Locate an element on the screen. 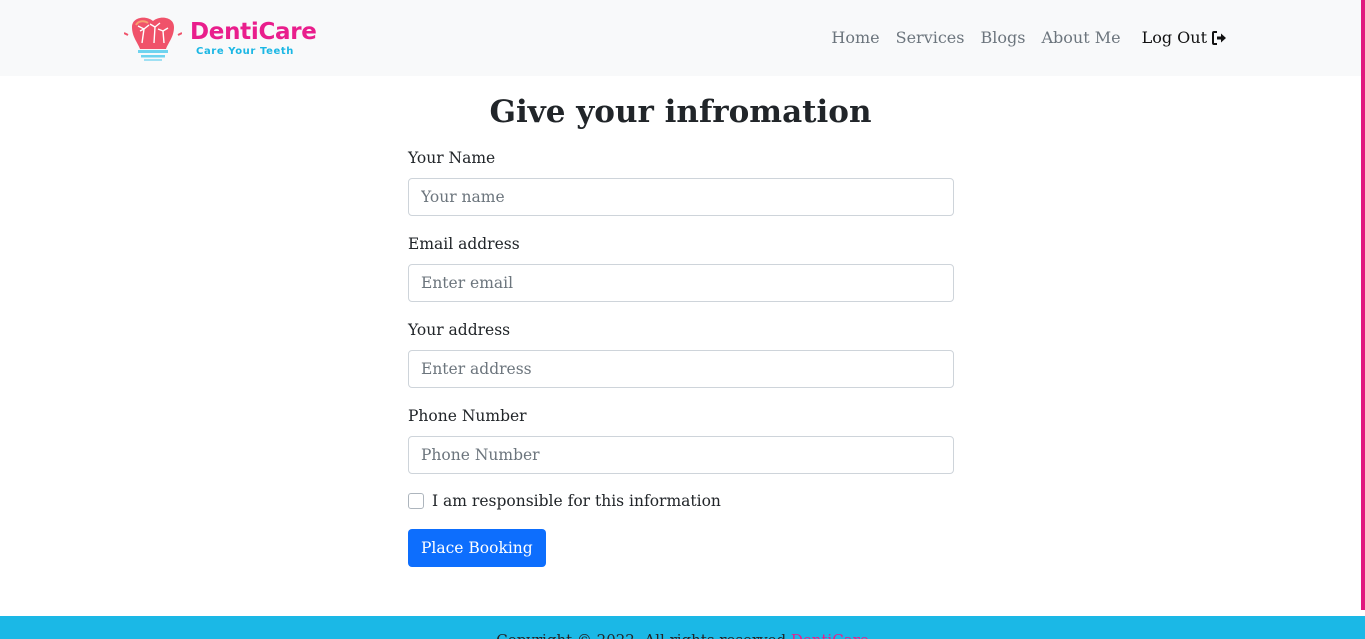 The height and width of the screenshot is (639, 1365). nav-links: Home Services Blogs About Me Log Out is located at coordinates (1021, 38).